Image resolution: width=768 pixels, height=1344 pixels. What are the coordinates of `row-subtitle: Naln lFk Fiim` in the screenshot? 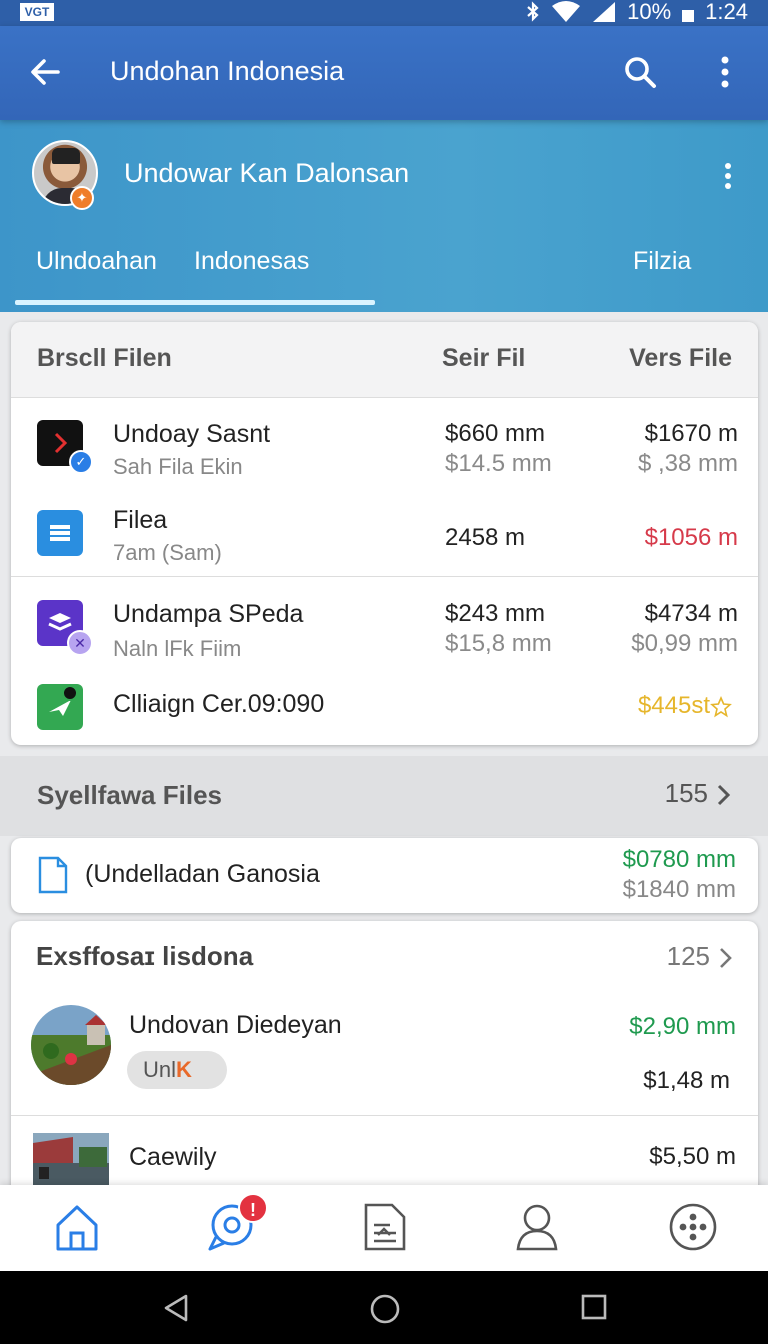 It's located at (177, 648).